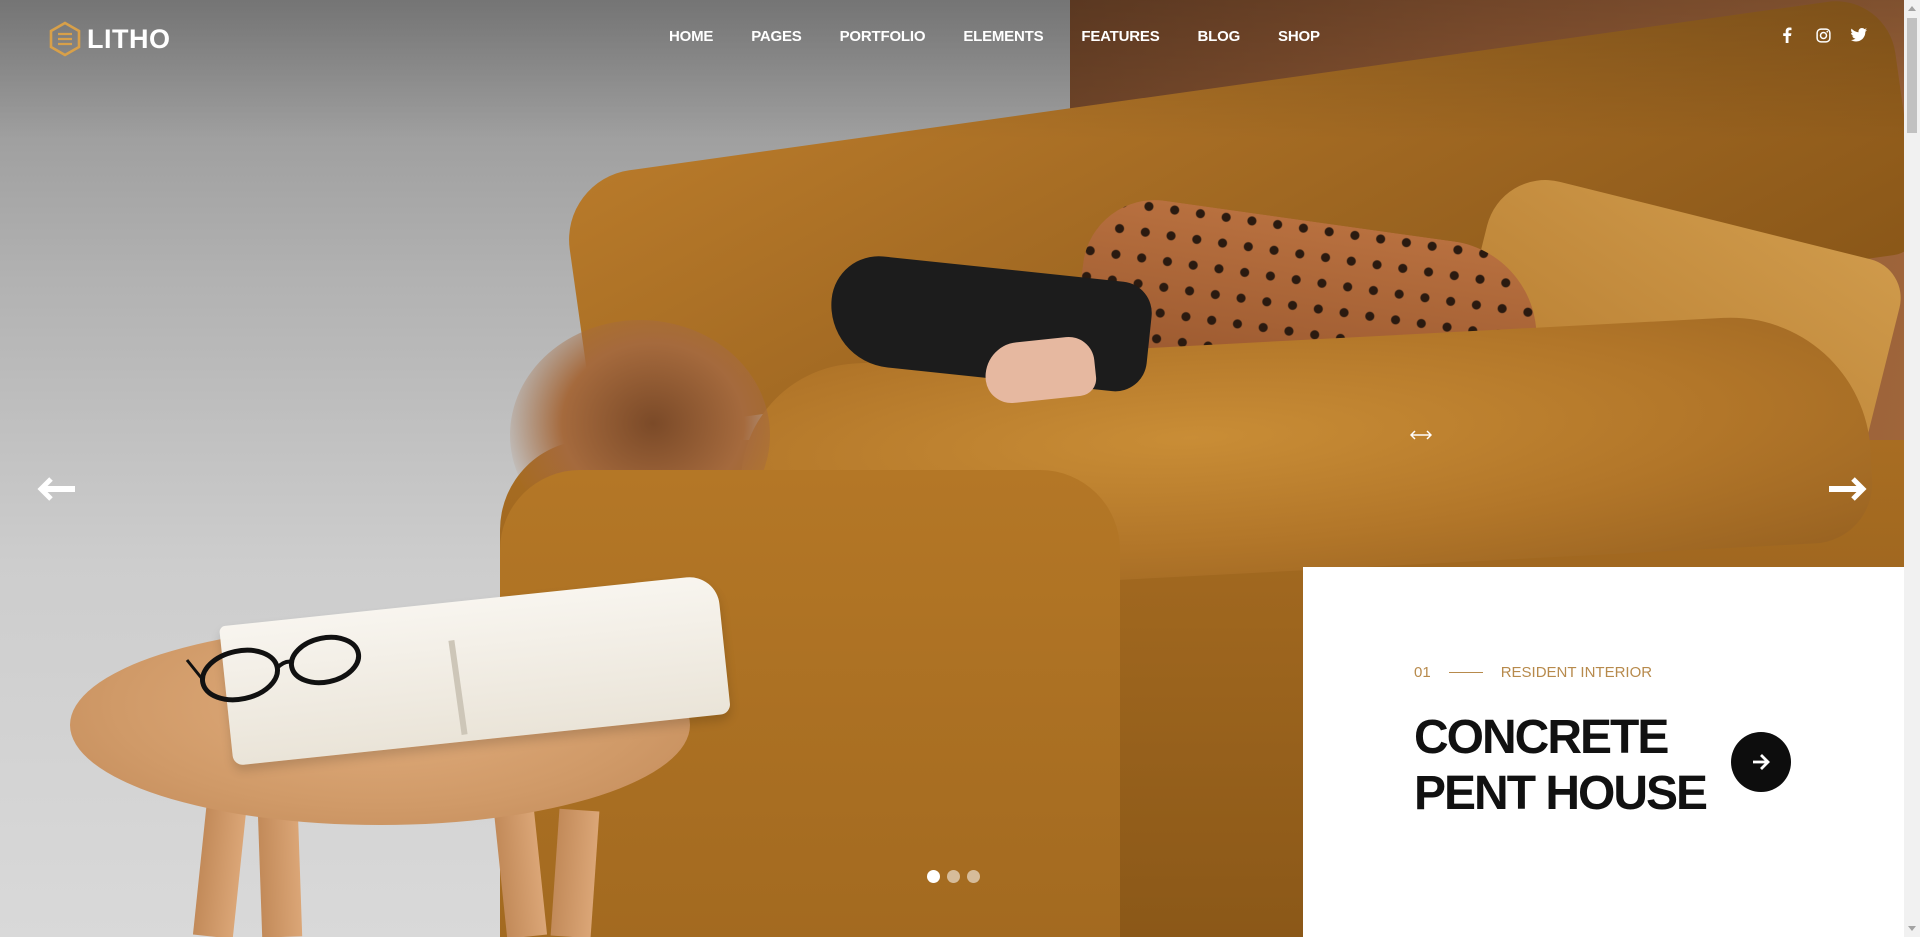 The height and width of the screenshot is (937, 1920). Describe the element at coordinates (273, 668) in the screenshot. I see `glasses-image` at that location.